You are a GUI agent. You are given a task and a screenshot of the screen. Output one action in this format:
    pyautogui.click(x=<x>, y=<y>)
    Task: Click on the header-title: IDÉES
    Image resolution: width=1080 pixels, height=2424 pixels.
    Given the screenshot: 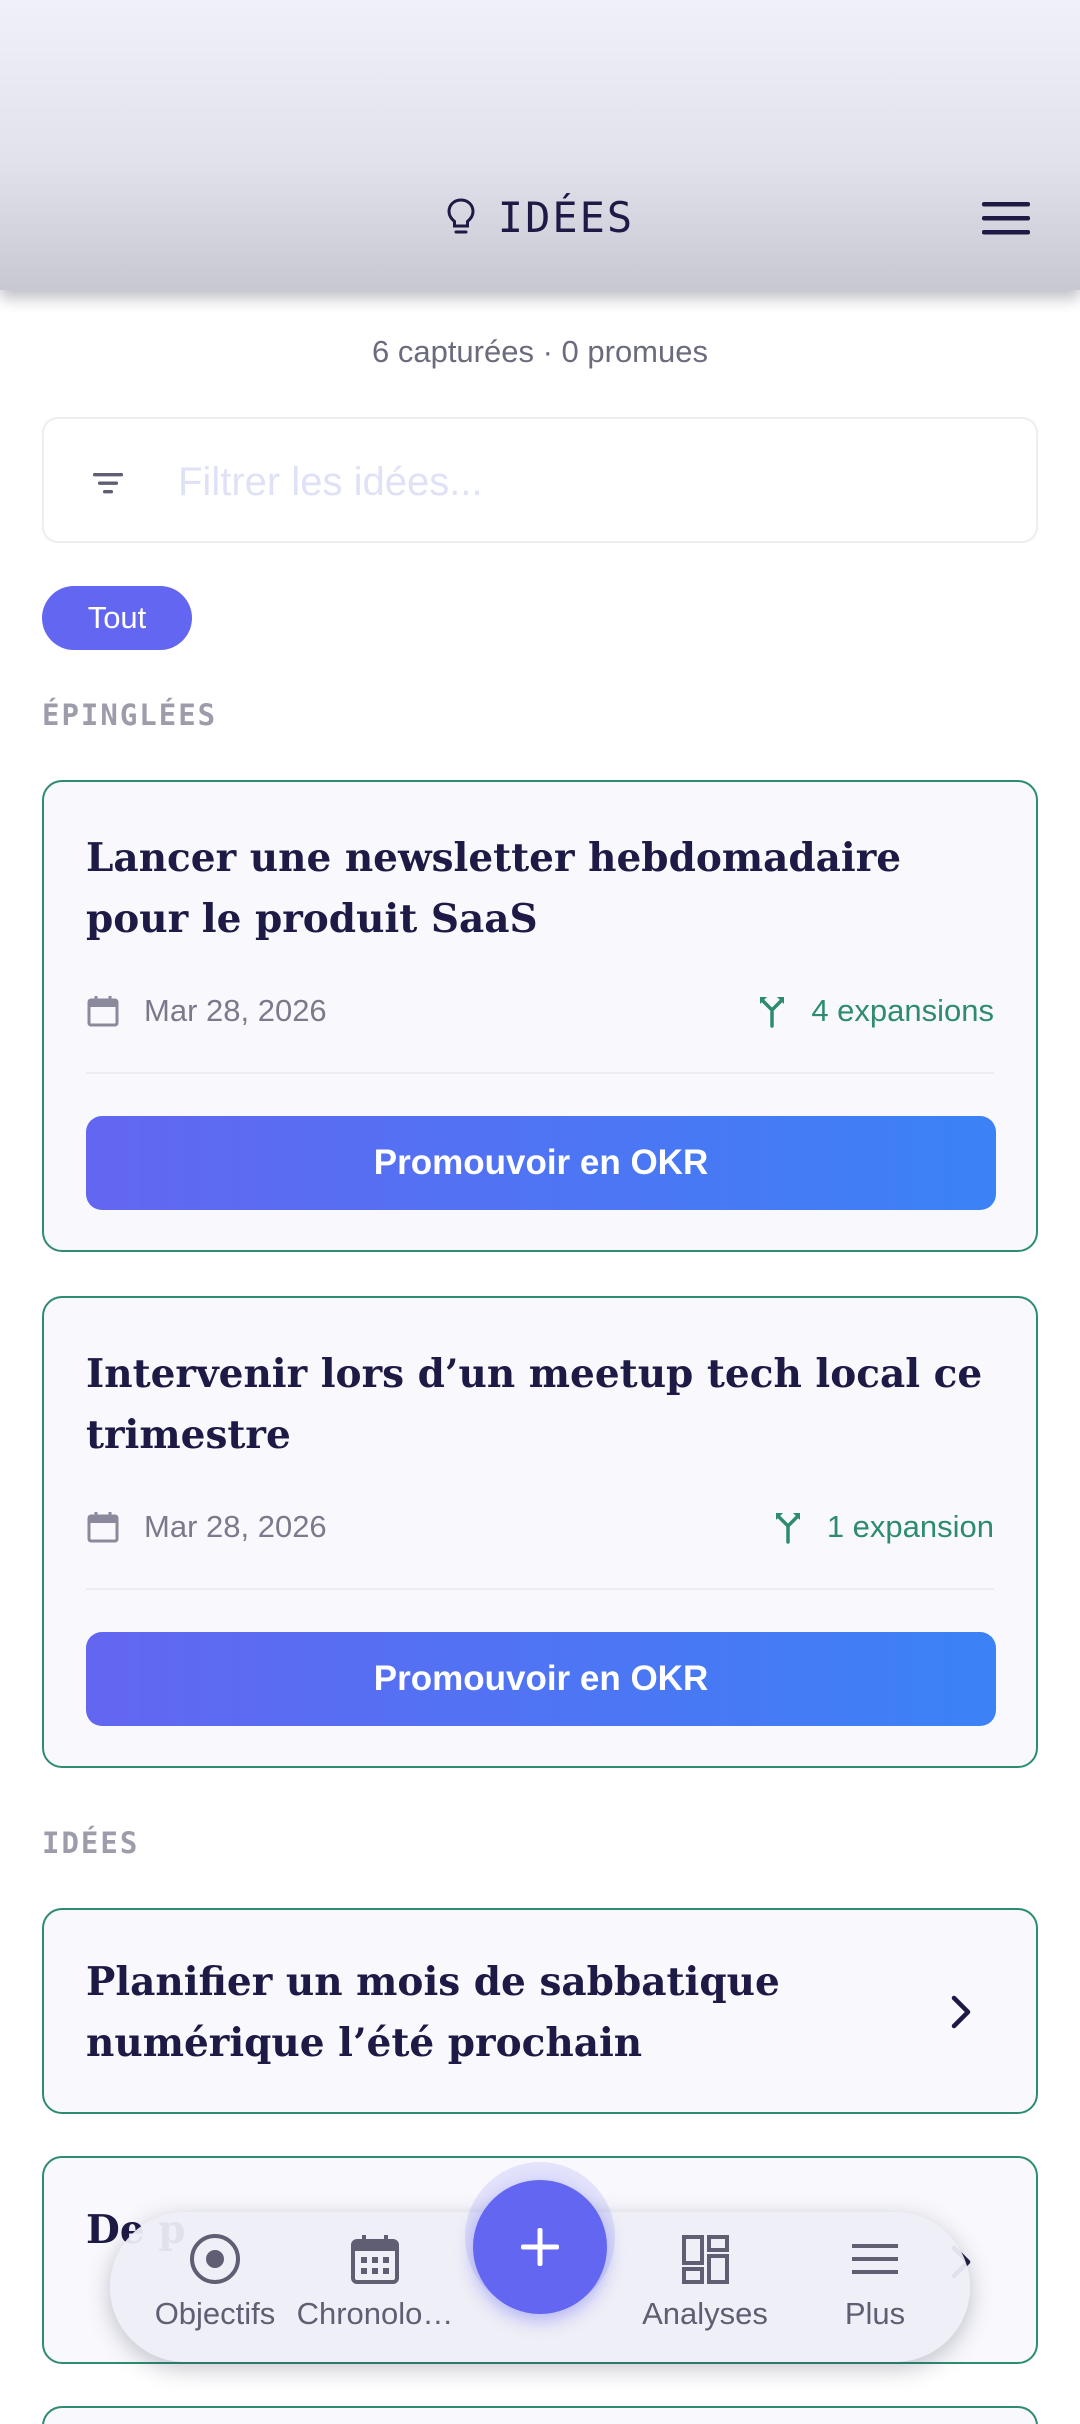 What is the action you would take?
    pyautogui.click(x=540, y=217)
    